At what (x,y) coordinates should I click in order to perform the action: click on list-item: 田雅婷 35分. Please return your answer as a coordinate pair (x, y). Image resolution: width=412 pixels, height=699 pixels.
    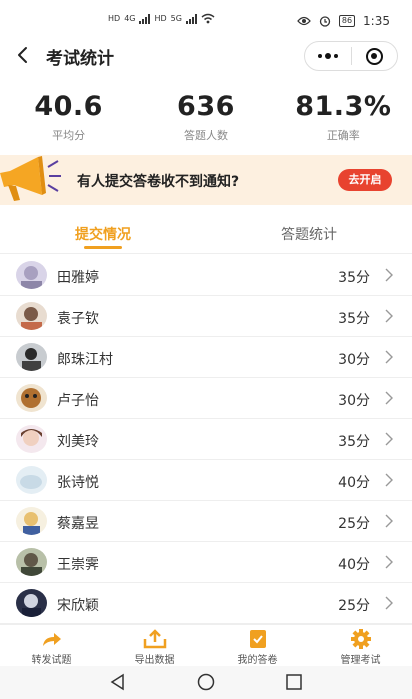
    Looking at the image, I should click on (206, 275).